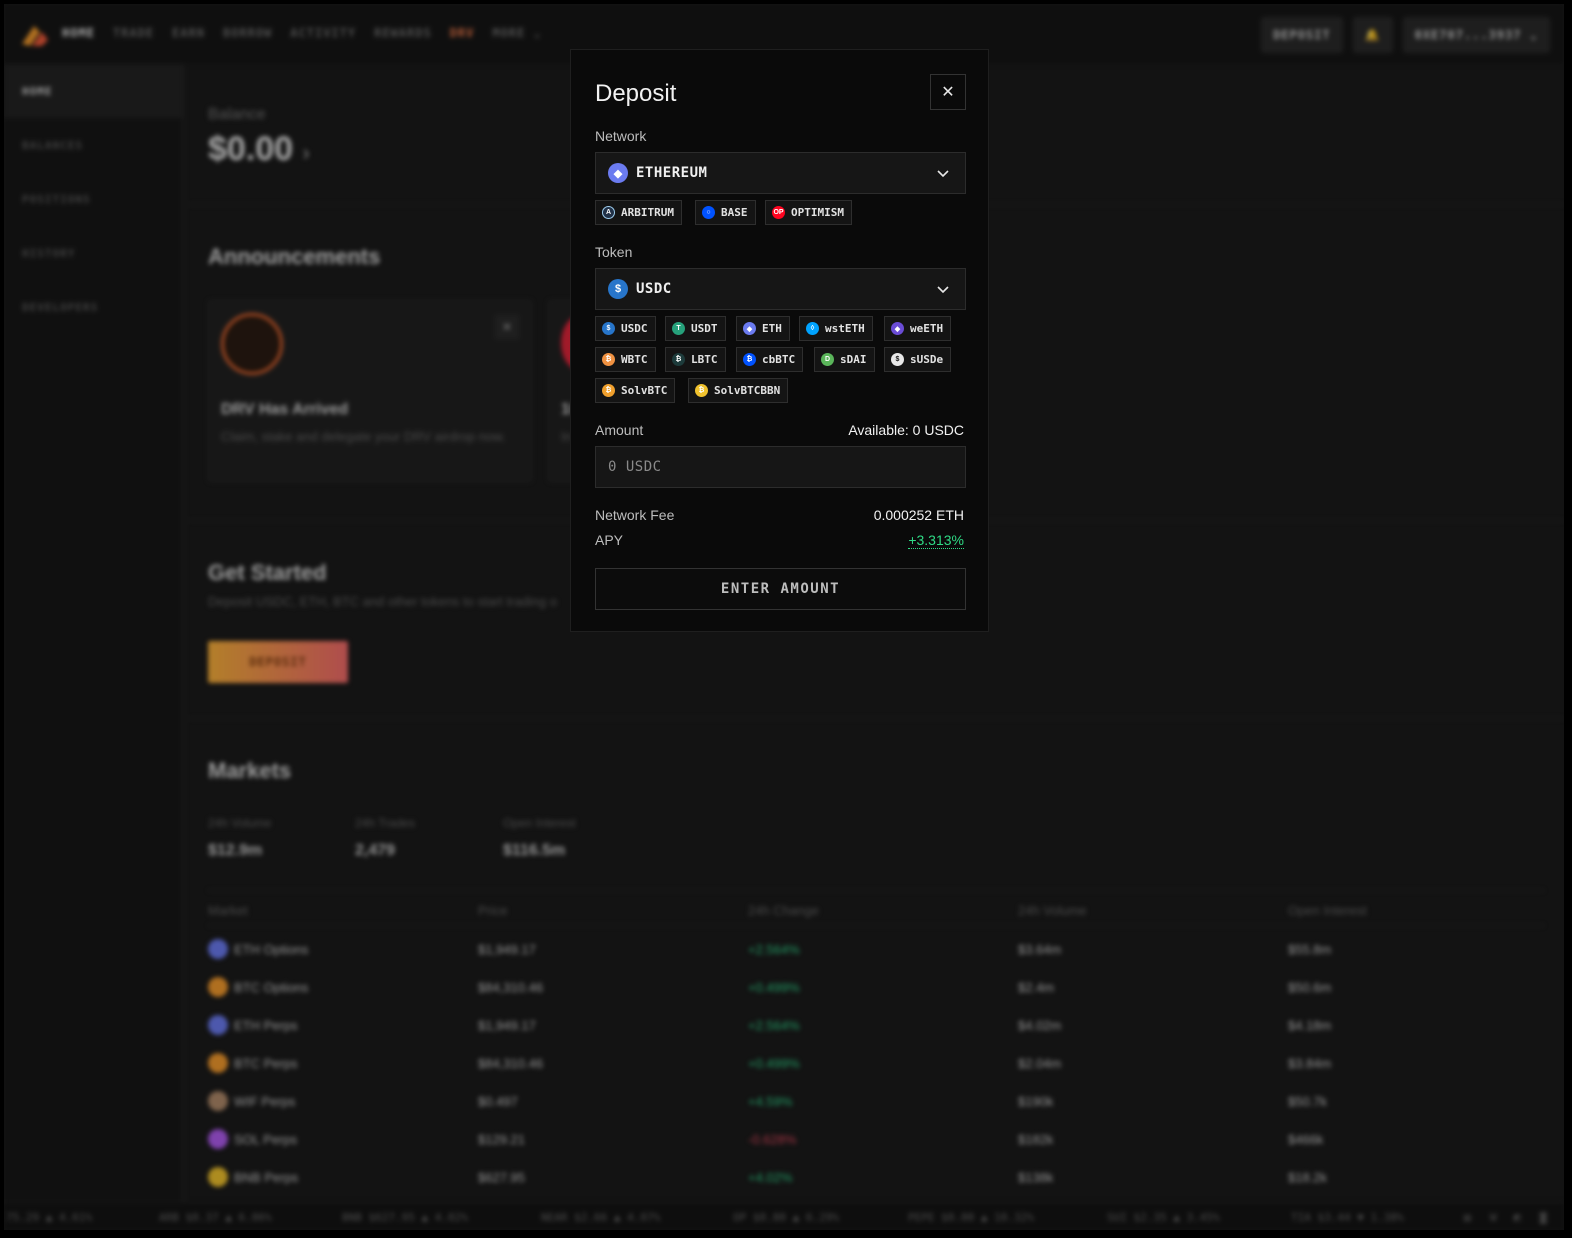 The height and width of the screenshot is (1238, 1572). Describe the element at coordinates (827, 359) in the screenshot. I see `sdai-icon: D` at that location.